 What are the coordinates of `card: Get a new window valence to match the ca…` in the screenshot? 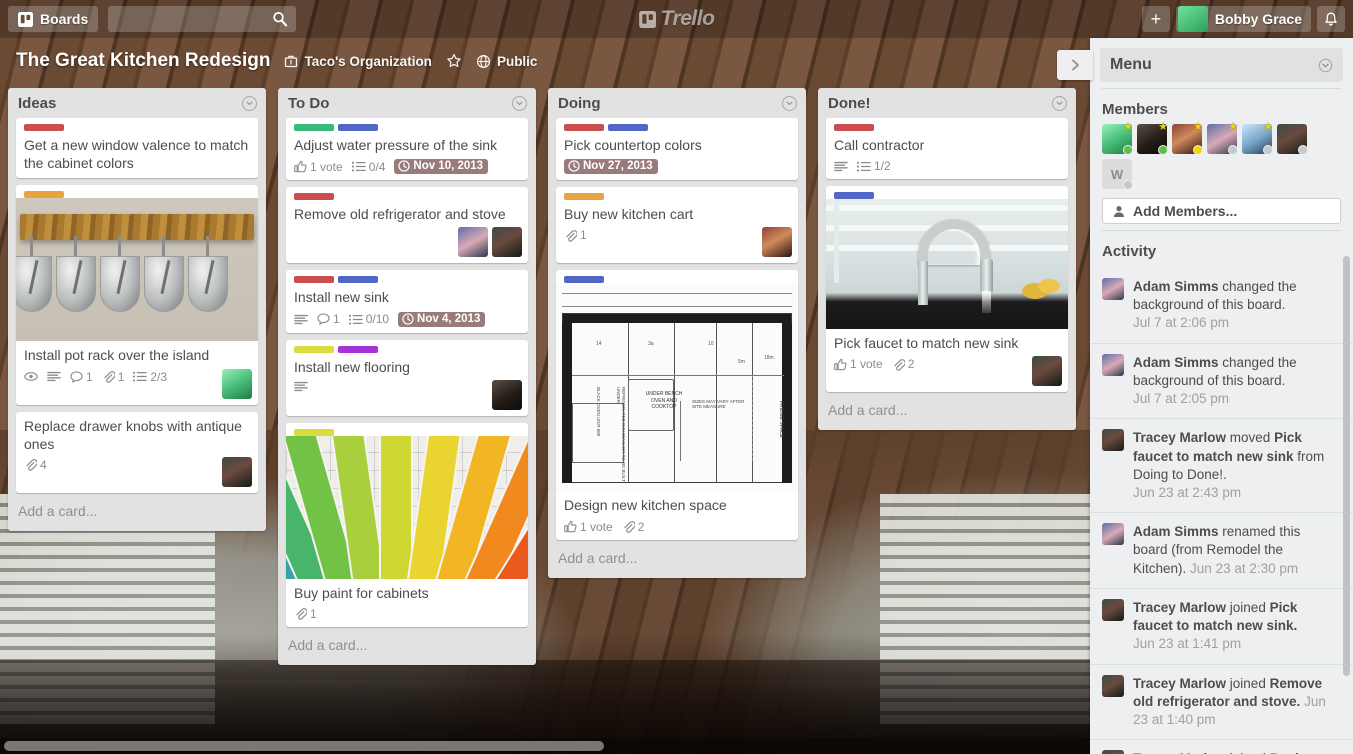 It's located at (137, 148).